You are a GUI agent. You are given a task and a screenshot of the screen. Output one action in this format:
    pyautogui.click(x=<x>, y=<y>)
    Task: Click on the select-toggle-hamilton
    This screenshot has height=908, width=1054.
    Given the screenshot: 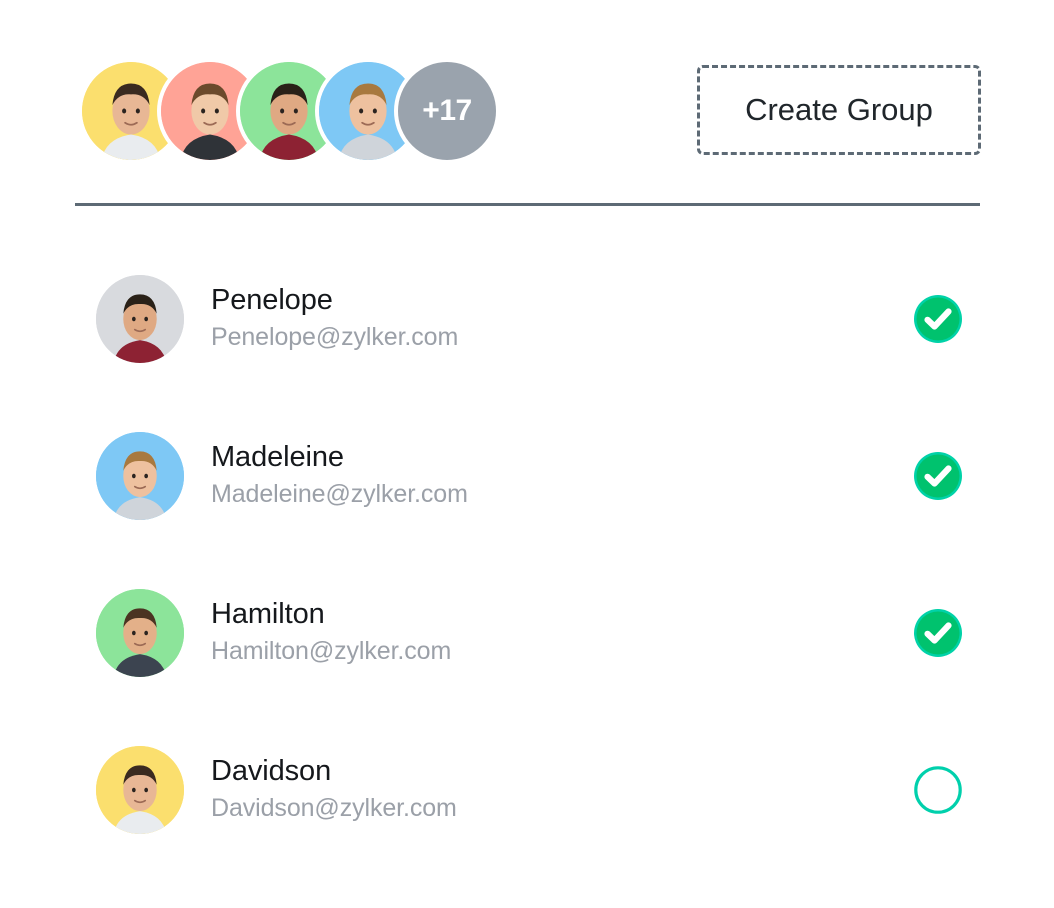 What is the action you would take?
    pyautogui.click(x=938, y=633)
    